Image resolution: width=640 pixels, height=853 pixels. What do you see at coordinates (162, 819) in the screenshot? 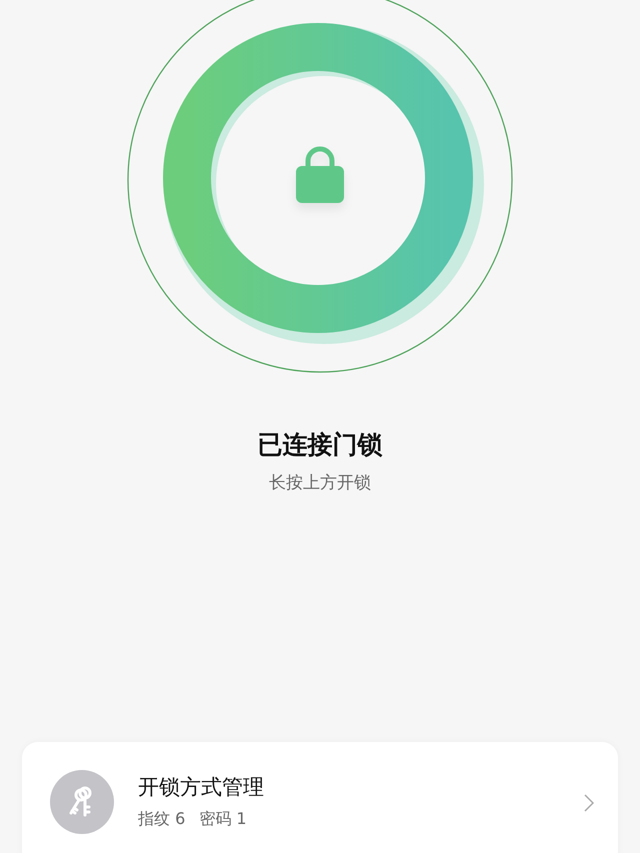
I see `method-count: 指纹 6` at bounding box center [162, 819].